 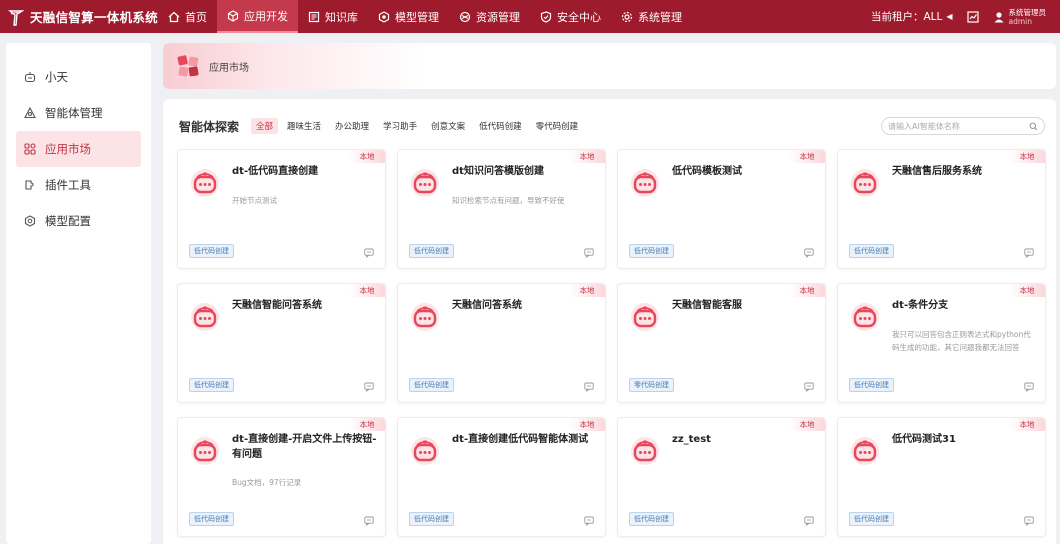 What do you see at coordinates (209, 126) in the screenshot?
I see `panel-title: 智能体探索` at bounding box center [209, 126].